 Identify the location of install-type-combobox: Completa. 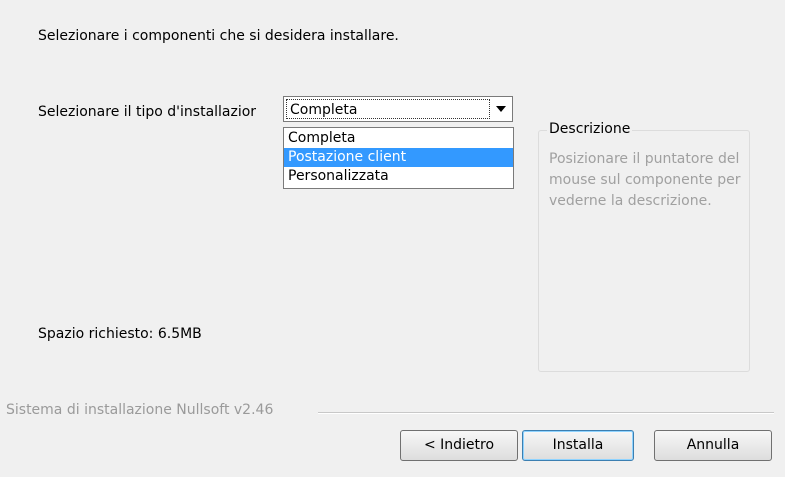
(398, 109).